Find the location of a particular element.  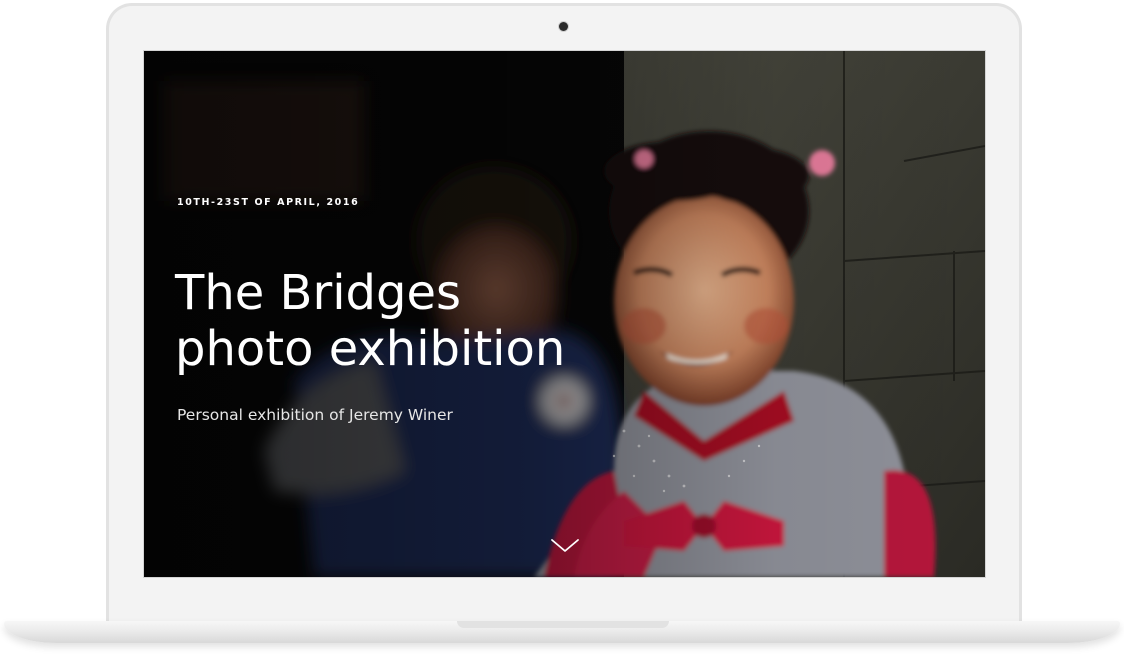

laptop-opening-notch is located at coordinates (563, 624).